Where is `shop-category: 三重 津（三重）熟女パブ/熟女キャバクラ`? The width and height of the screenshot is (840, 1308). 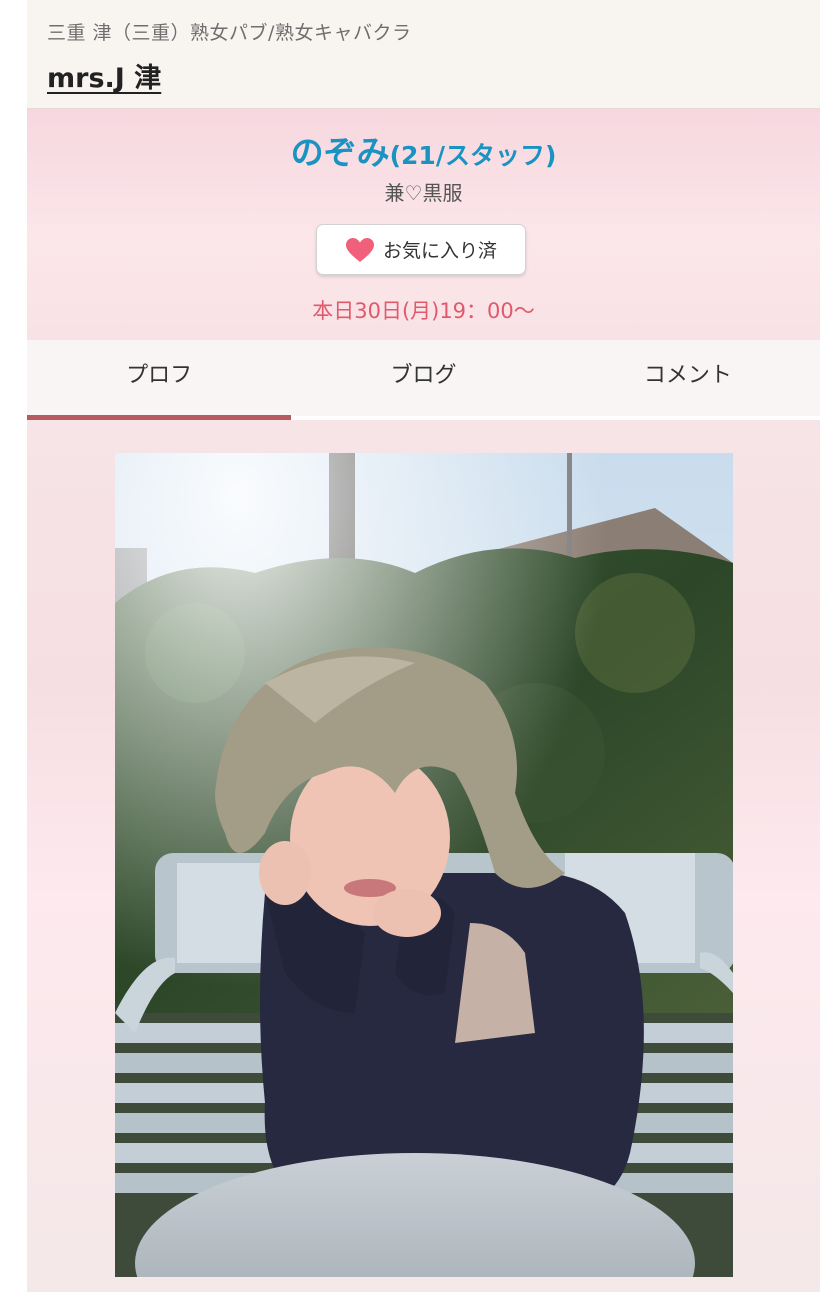
shop-category: 三重 津（三重）熟女パブ/熟女キャバクラ is located at coordinates (229, 33).